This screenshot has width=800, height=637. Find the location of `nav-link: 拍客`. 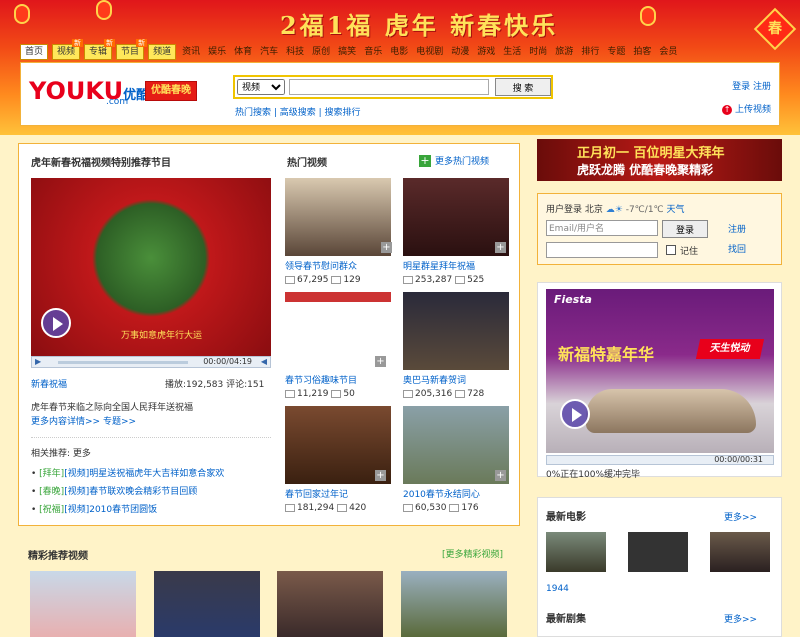

nav-link: 拍客 is located at coordinates (642, 52).